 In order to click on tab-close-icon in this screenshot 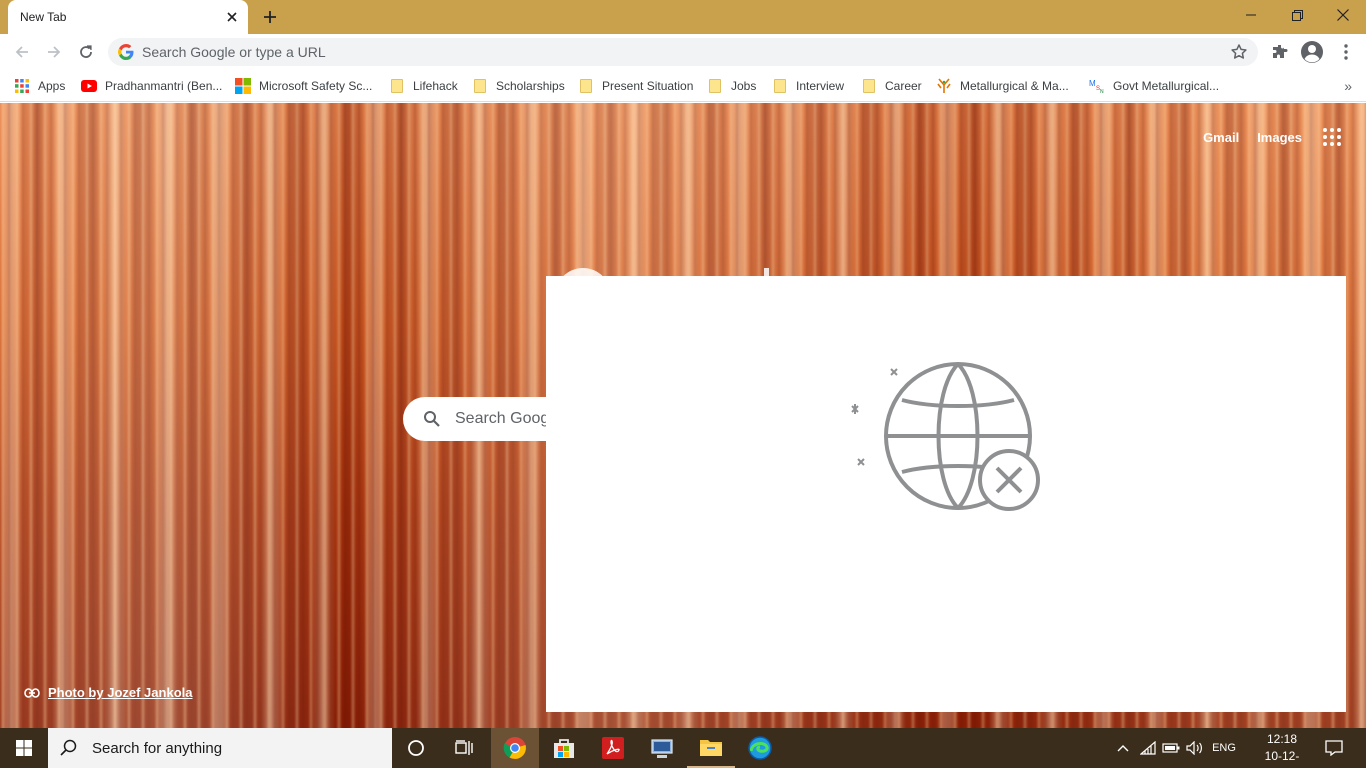, I will do `click(232, 17)`.